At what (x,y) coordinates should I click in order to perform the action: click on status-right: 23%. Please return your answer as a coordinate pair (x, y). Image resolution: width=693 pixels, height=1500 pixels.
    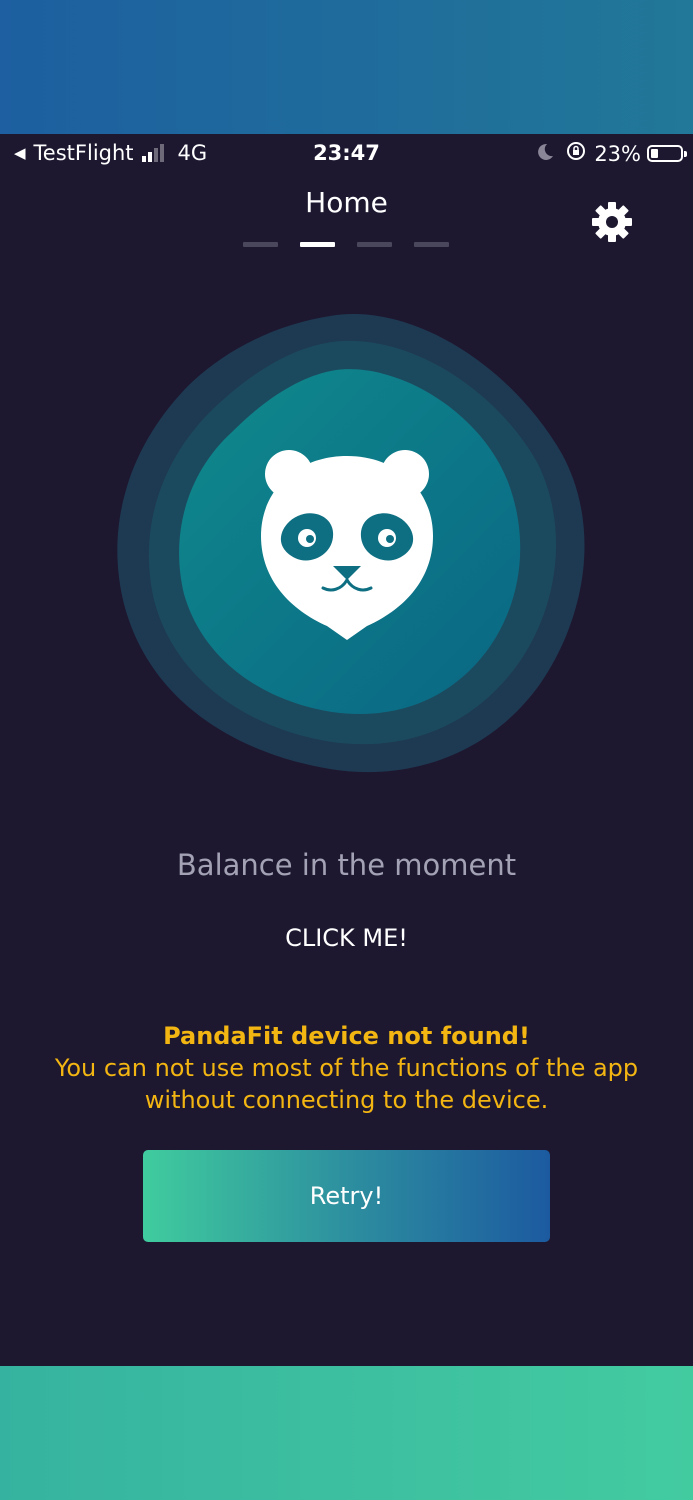
    Looking at the image, I should click on (611, 153).